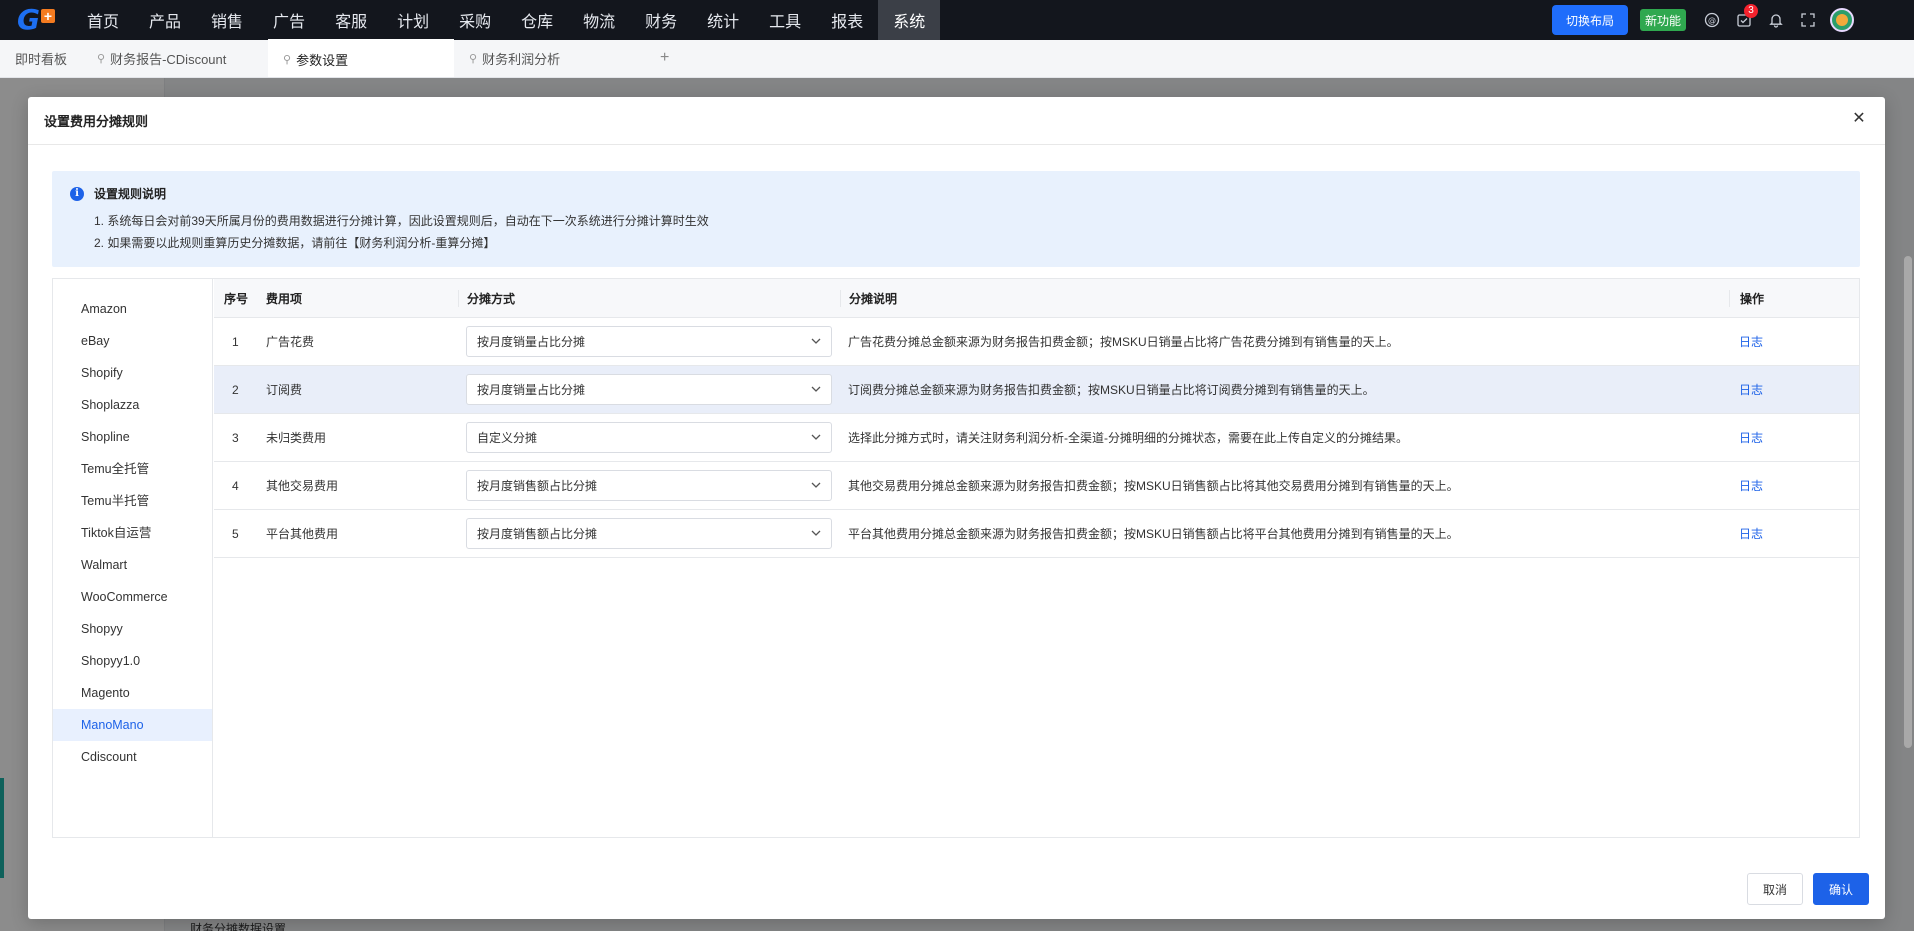  I want to click on tab-label: 即时看板, so click(41, 59).